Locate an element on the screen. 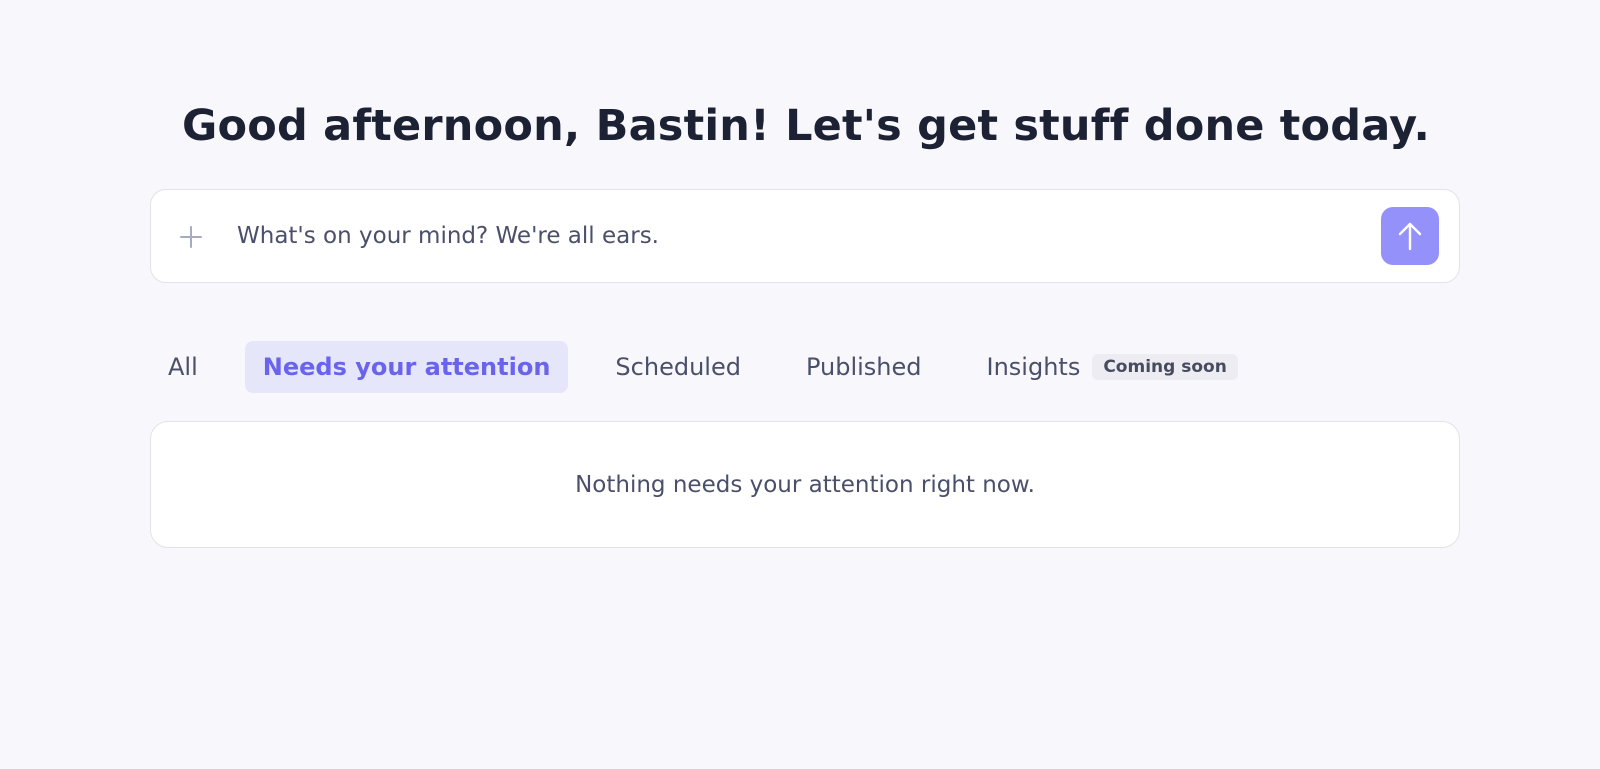 The image size is (1600, 769). tab-label: Needs your attention is located at coordinates (406, 367).